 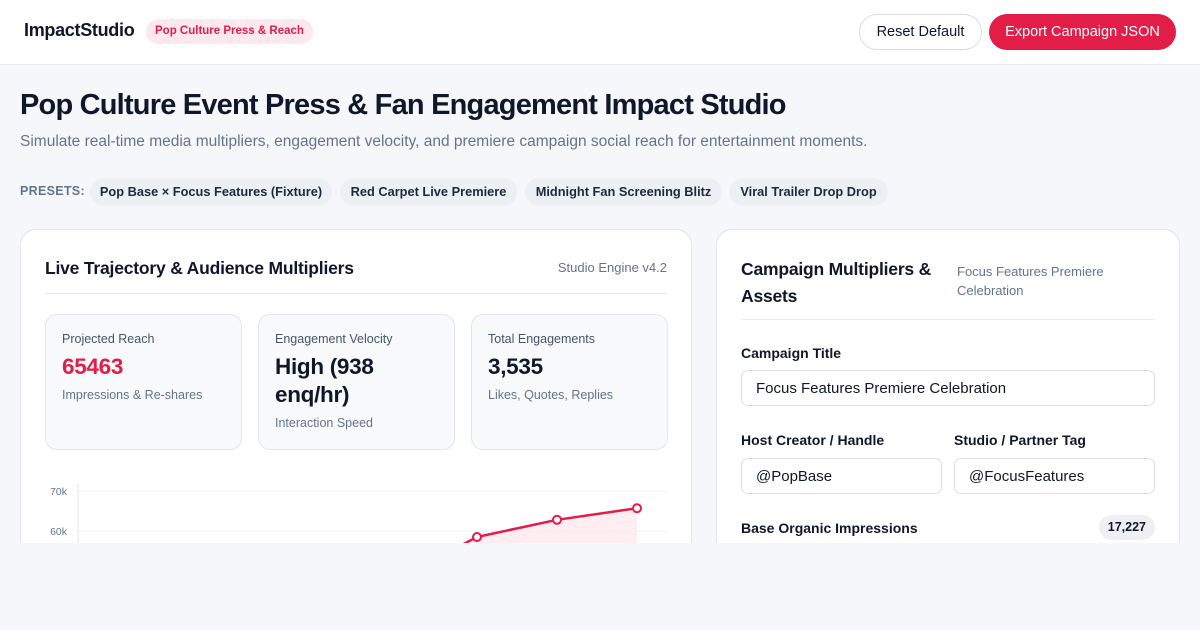 What do you see at coordinates (542, 339) in the screenshot?
I see `stat-label: Total Engagements` at bounding box center [542, 339].